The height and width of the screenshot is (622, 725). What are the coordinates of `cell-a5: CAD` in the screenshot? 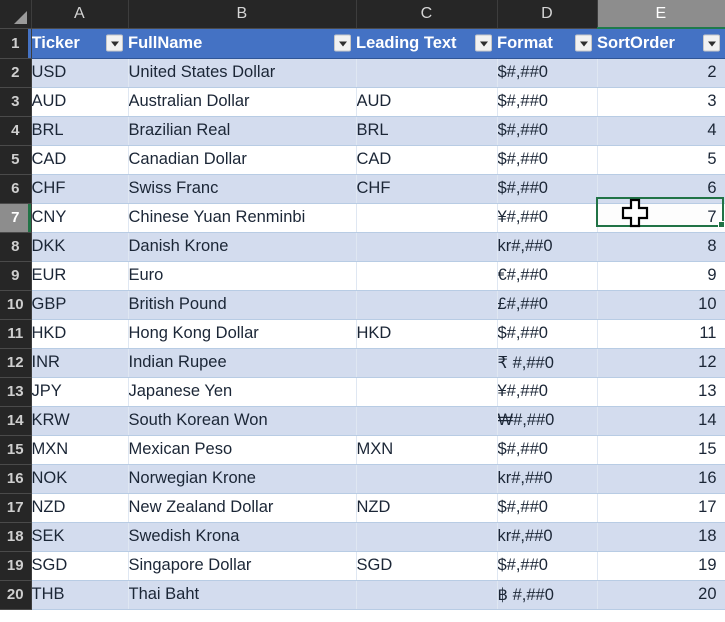 It's located at (80, 160).